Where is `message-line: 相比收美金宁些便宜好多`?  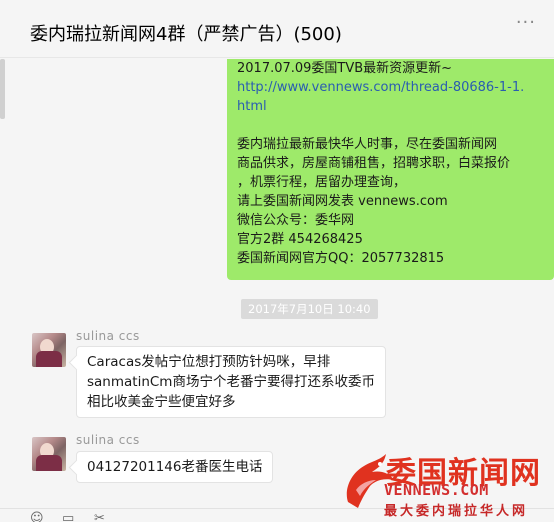 message-line: 相比收美金宁些便宜好多 is located at coordinates (161, 402).